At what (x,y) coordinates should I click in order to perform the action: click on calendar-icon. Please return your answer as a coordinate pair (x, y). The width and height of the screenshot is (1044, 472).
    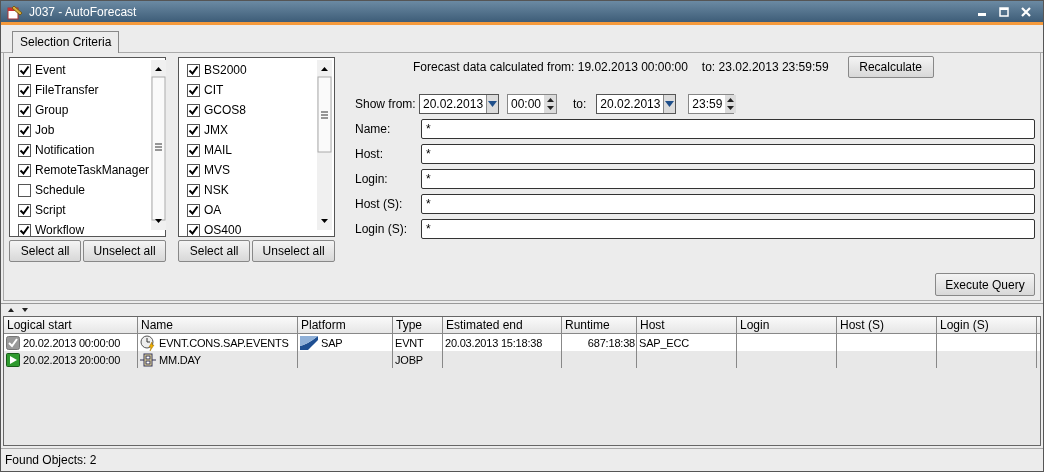
    Looking at the image, I should click on (15, 11).